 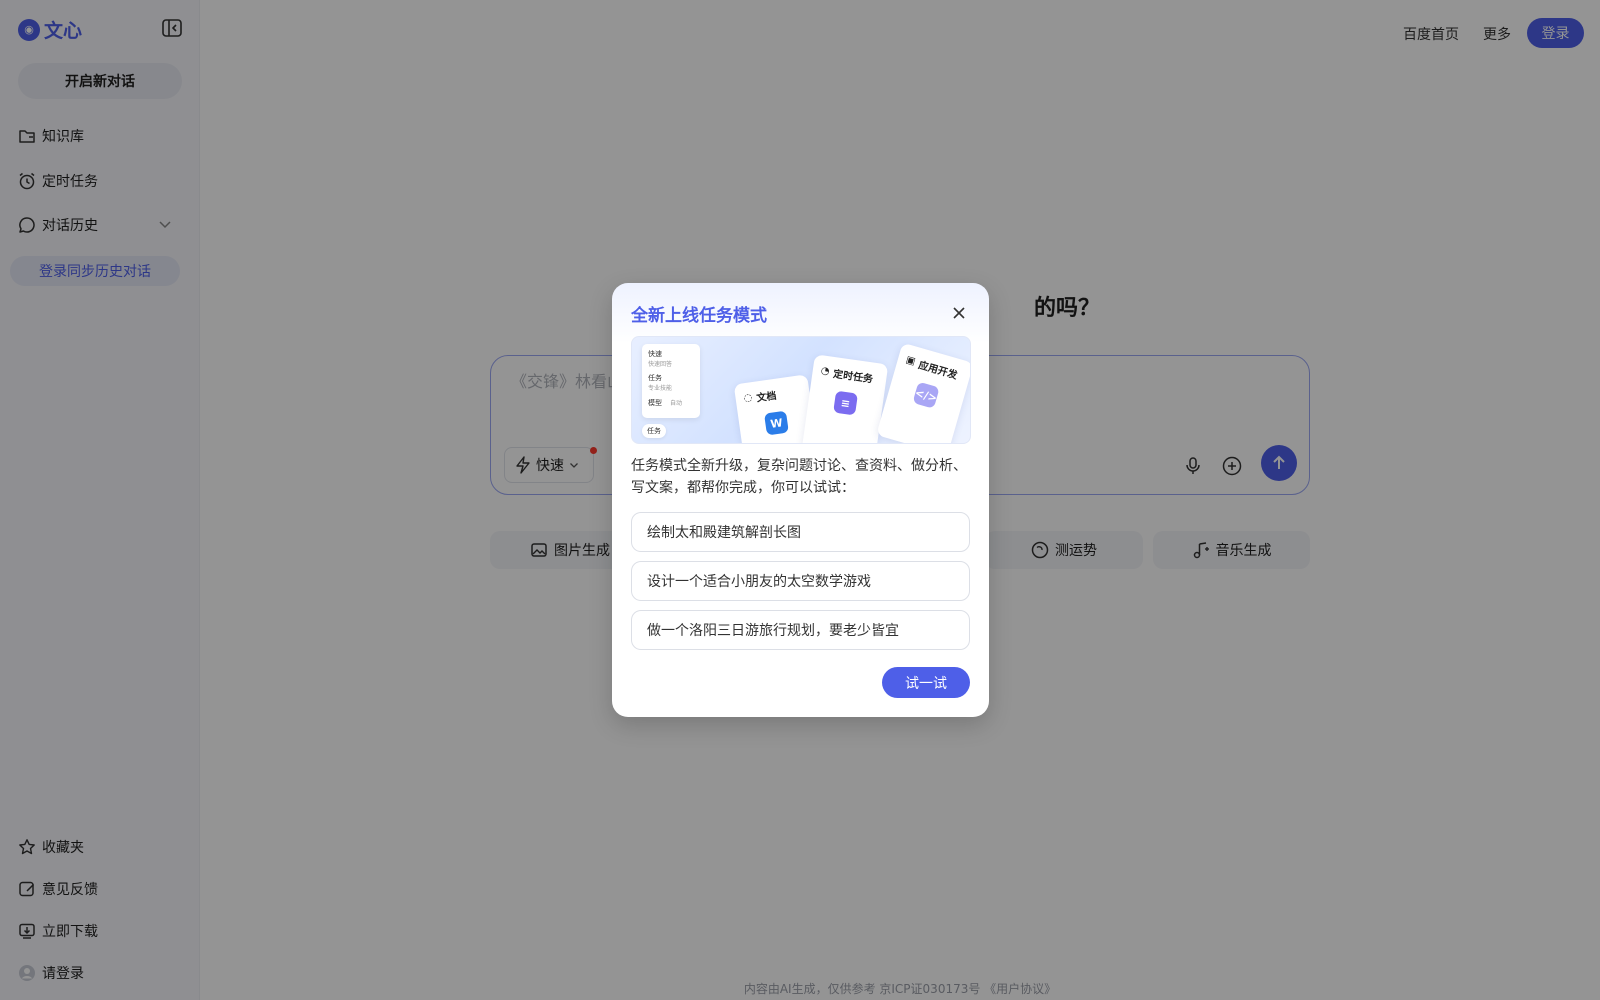 I want to click on banner-text: 文档, so click(x=766, y=397).